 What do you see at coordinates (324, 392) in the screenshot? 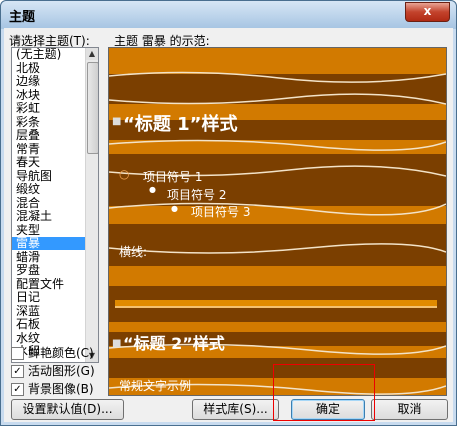
I see `highlight-box` at bounding box center [324, 392].